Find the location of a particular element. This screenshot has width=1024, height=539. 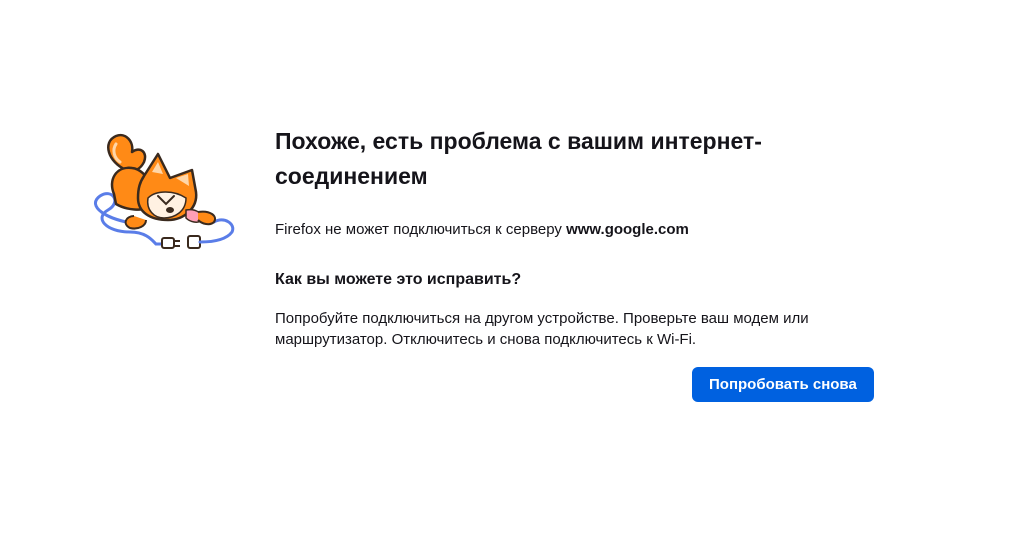

fix-heading: Как вы можете это исправить? is located at coordinates (398, 279).